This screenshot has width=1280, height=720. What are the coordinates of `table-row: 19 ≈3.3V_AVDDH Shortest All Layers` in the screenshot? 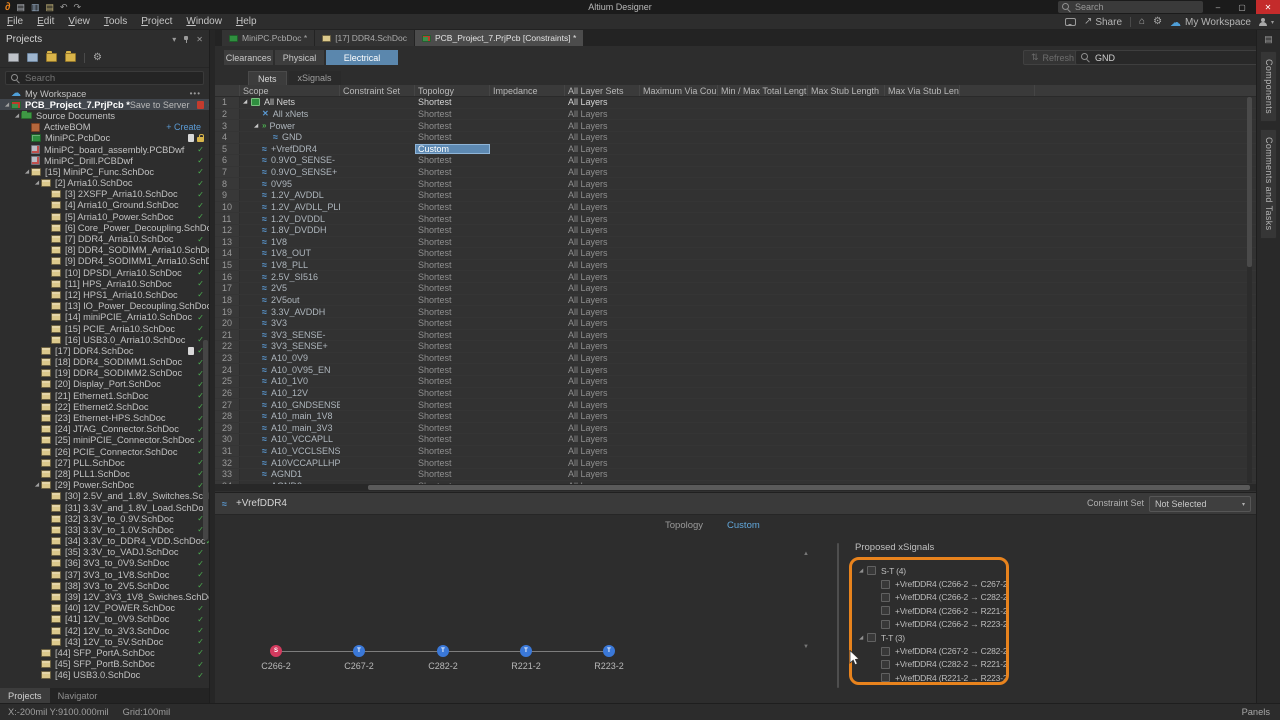 It's located at (735, 312).